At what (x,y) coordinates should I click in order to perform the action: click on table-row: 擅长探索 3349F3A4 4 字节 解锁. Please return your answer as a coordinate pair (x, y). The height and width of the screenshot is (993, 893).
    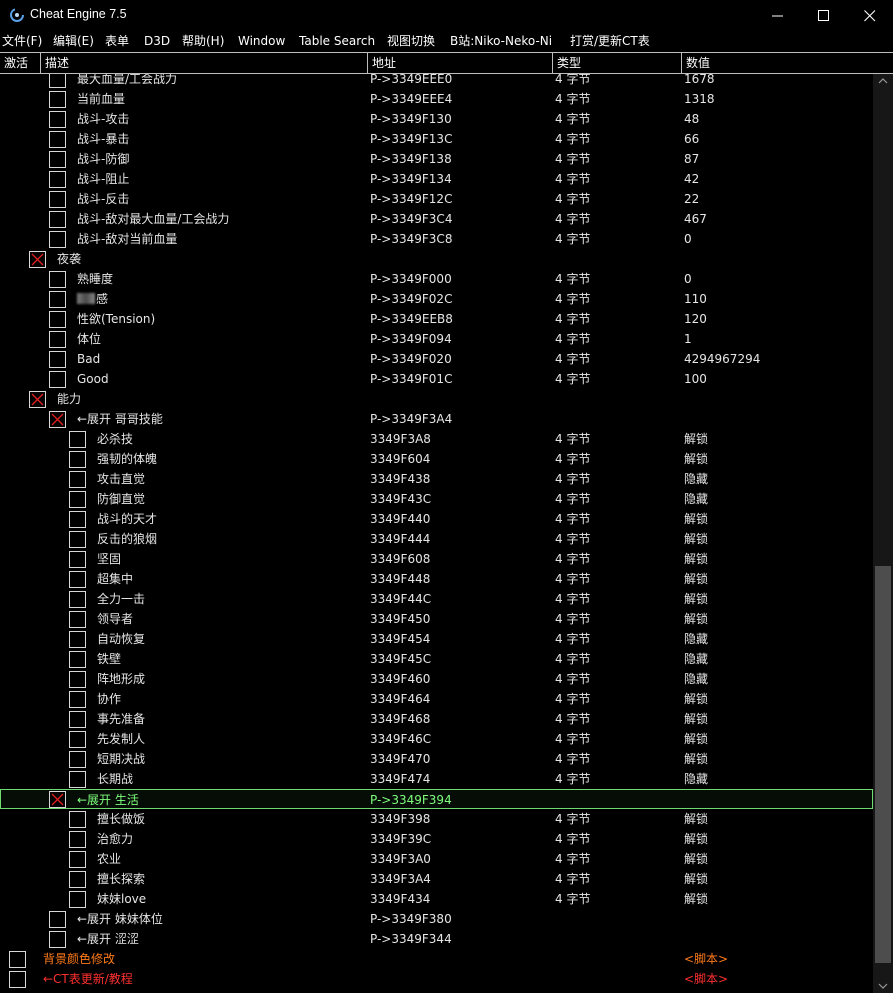
    Looking at the image, I should click on (436, 879).